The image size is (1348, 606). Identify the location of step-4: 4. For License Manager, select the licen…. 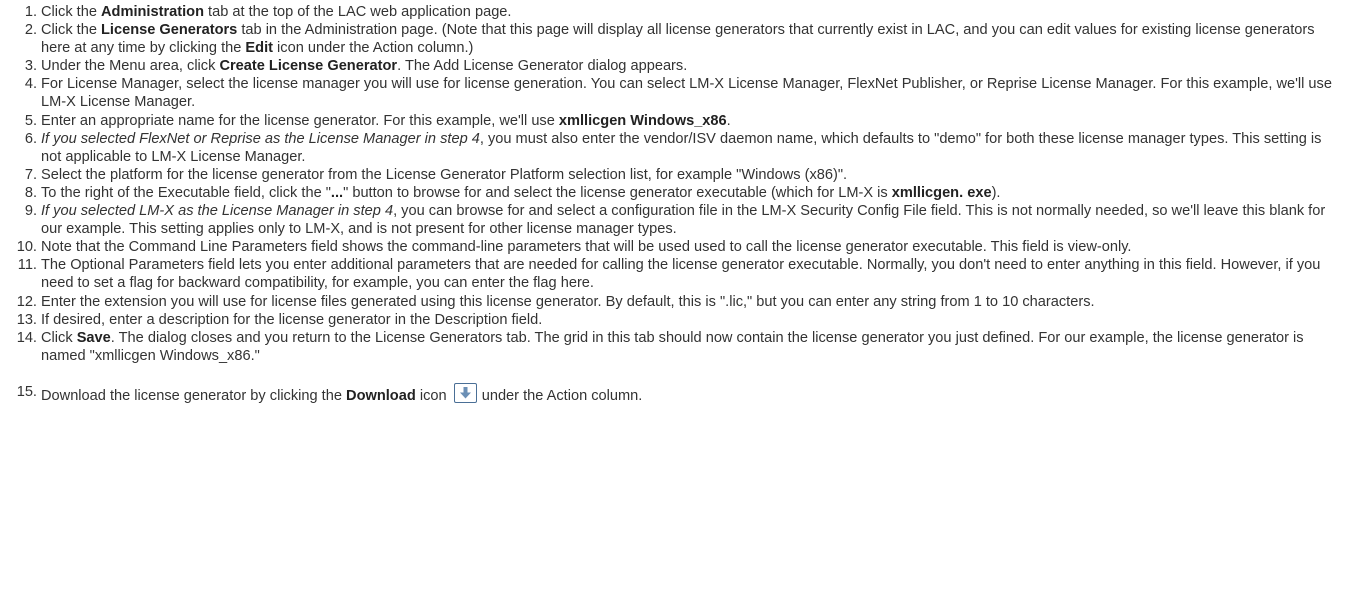
(674, 93).